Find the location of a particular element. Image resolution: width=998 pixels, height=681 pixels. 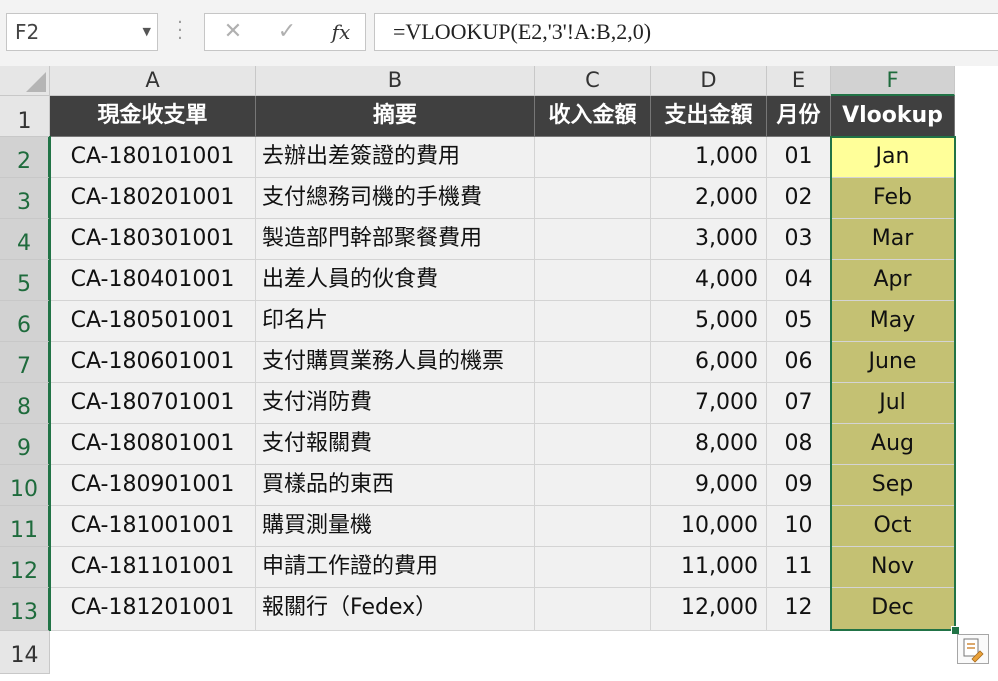

table-cell-col-d: 10,000 is located at coordinates (709, 526).